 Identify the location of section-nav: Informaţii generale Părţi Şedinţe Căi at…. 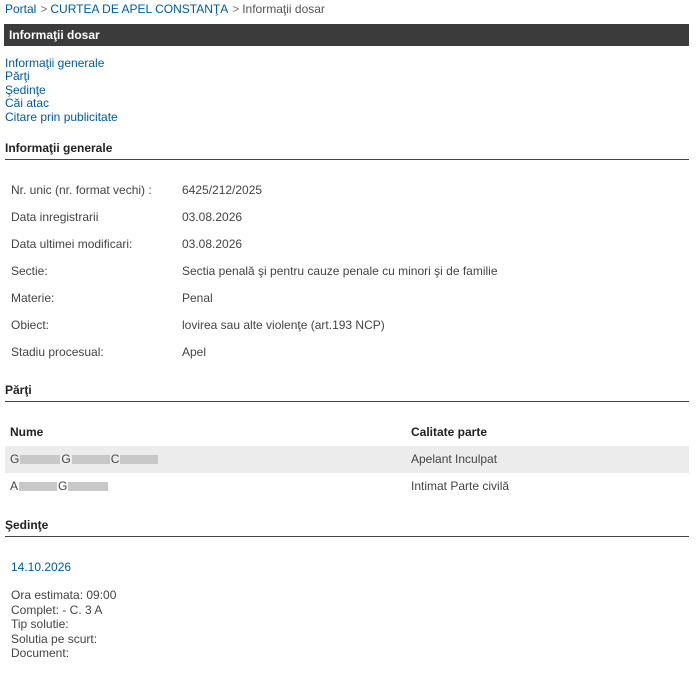
(61, 90).